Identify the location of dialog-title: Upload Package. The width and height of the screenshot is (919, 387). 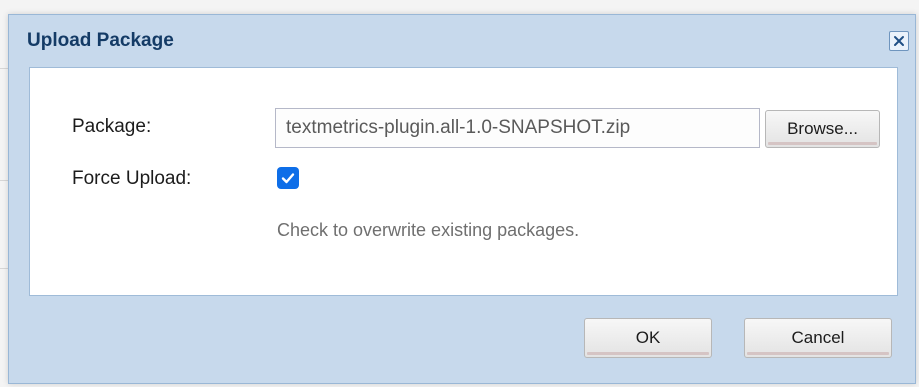
(100, 40).